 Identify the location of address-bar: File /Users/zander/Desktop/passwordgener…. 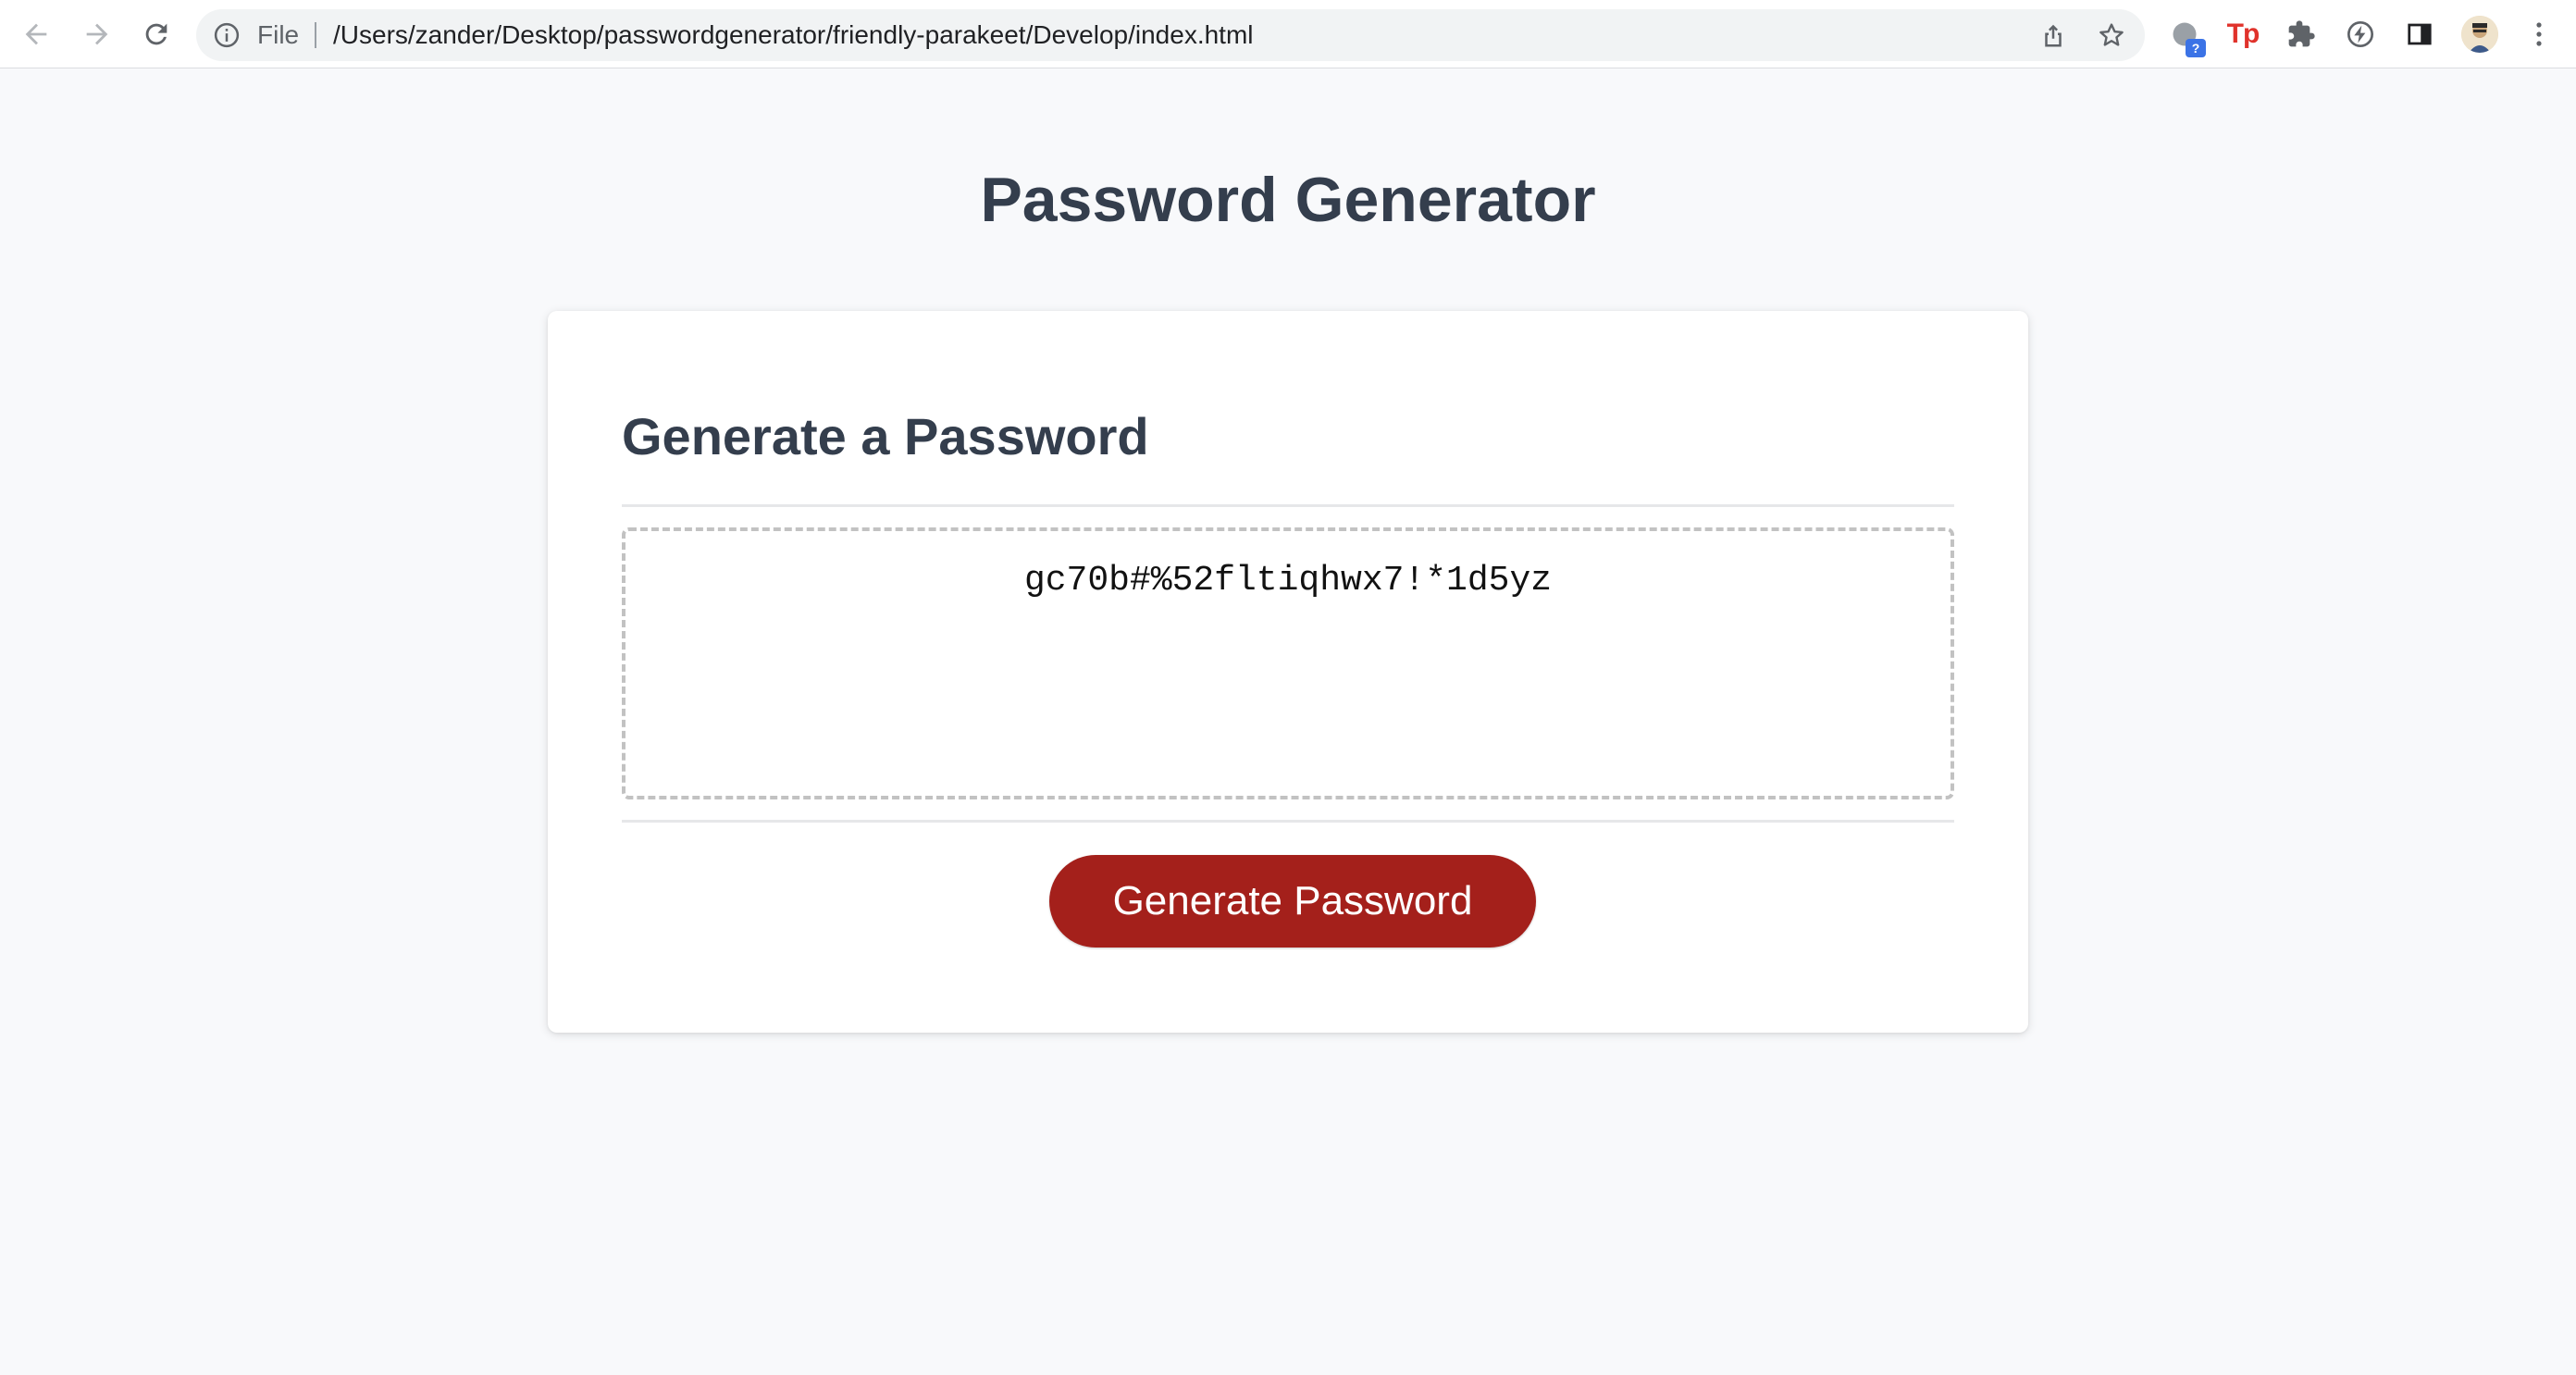
(1171, 35).